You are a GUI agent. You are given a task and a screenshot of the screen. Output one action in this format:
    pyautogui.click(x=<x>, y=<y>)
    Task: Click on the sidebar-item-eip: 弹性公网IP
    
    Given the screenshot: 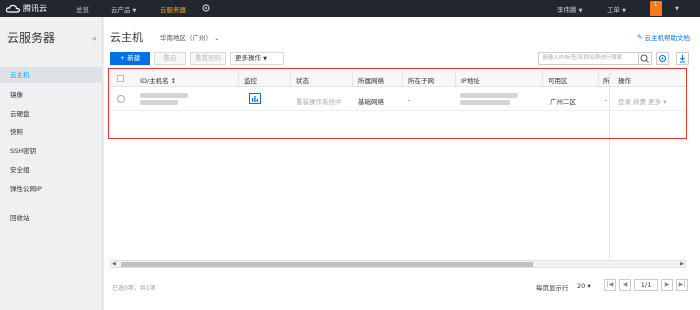 What is the action you would take?
    pyautogui.click(x=51, y=189)
    